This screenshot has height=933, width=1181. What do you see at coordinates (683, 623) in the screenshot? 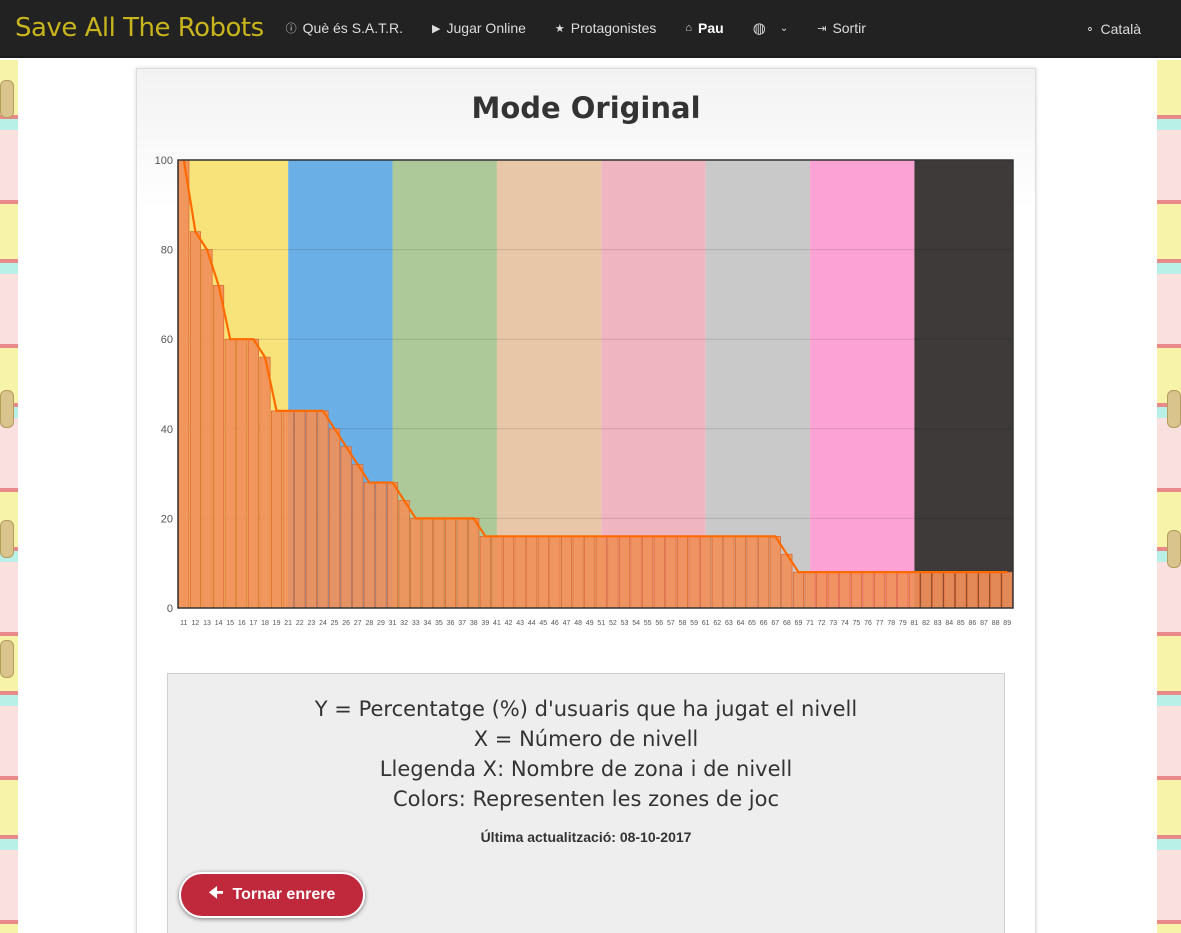
I see `x-tick-label: 58` at bounding box center [683, 623].